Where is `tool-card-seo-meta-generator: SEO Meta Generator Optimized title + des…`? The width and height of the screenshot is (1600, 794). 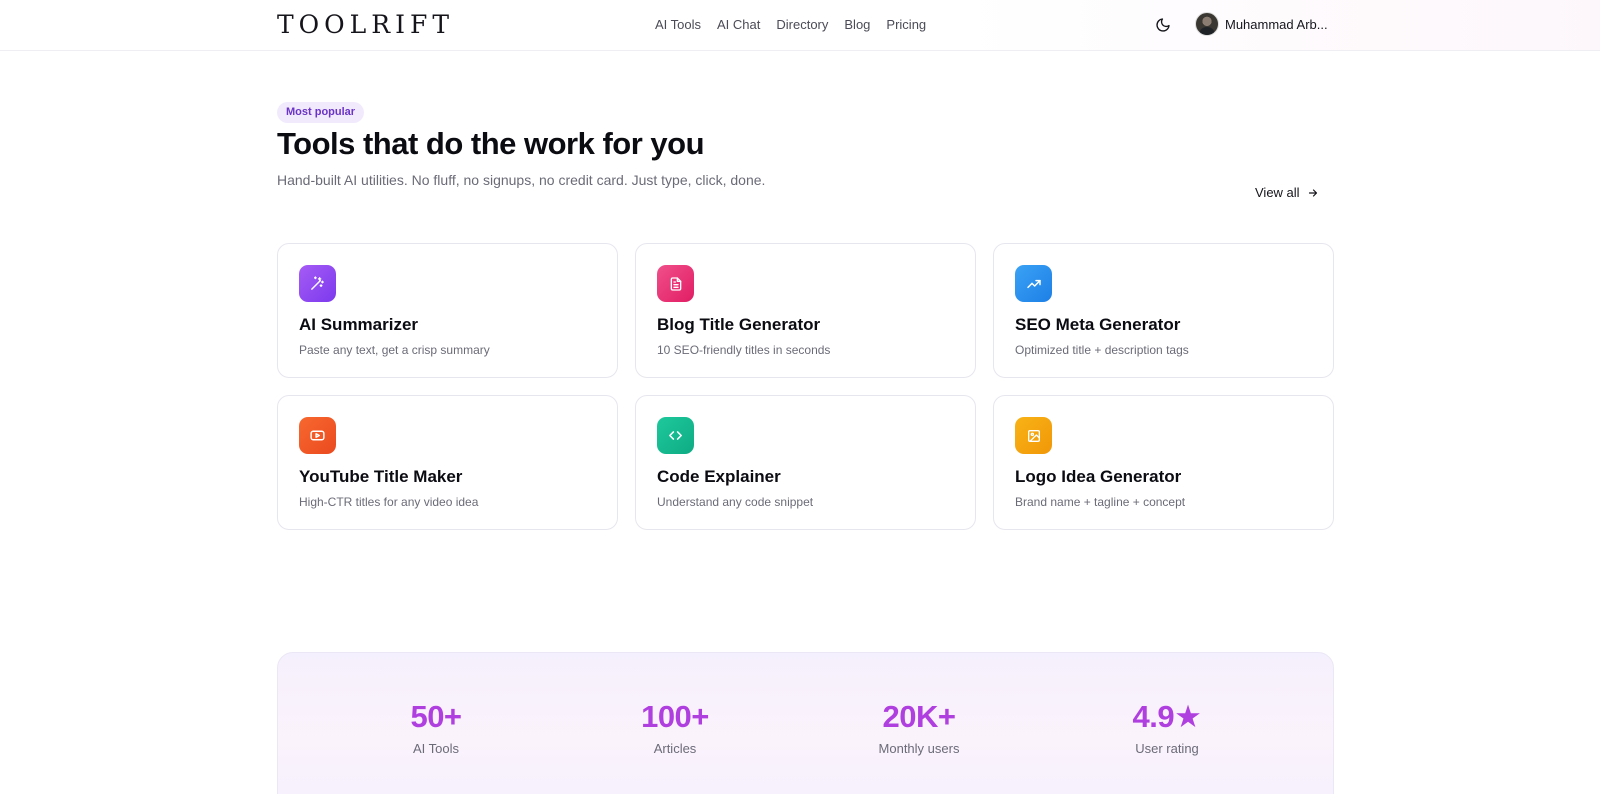
tool-card-seo-meta-generator: SEO Meta Generator Optimized title + des… is located at coordinates (1163, 310).